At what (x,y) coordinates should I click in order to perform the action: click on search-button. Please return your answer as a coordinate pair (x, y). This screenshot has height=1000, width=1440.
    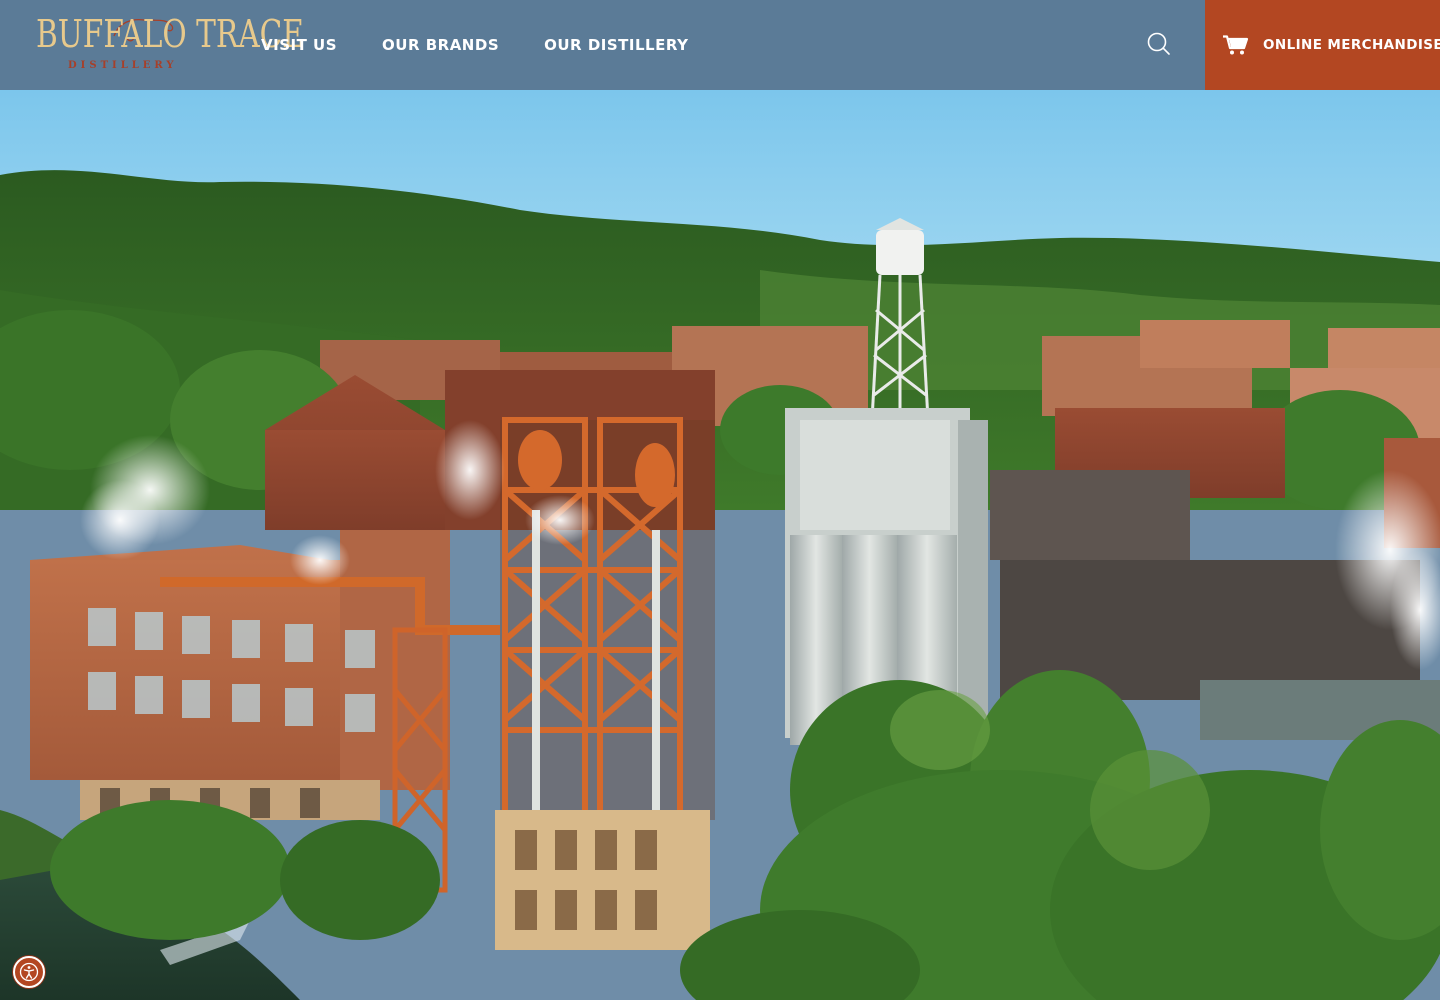
    Looking at the image, I should click on (1159, 44).